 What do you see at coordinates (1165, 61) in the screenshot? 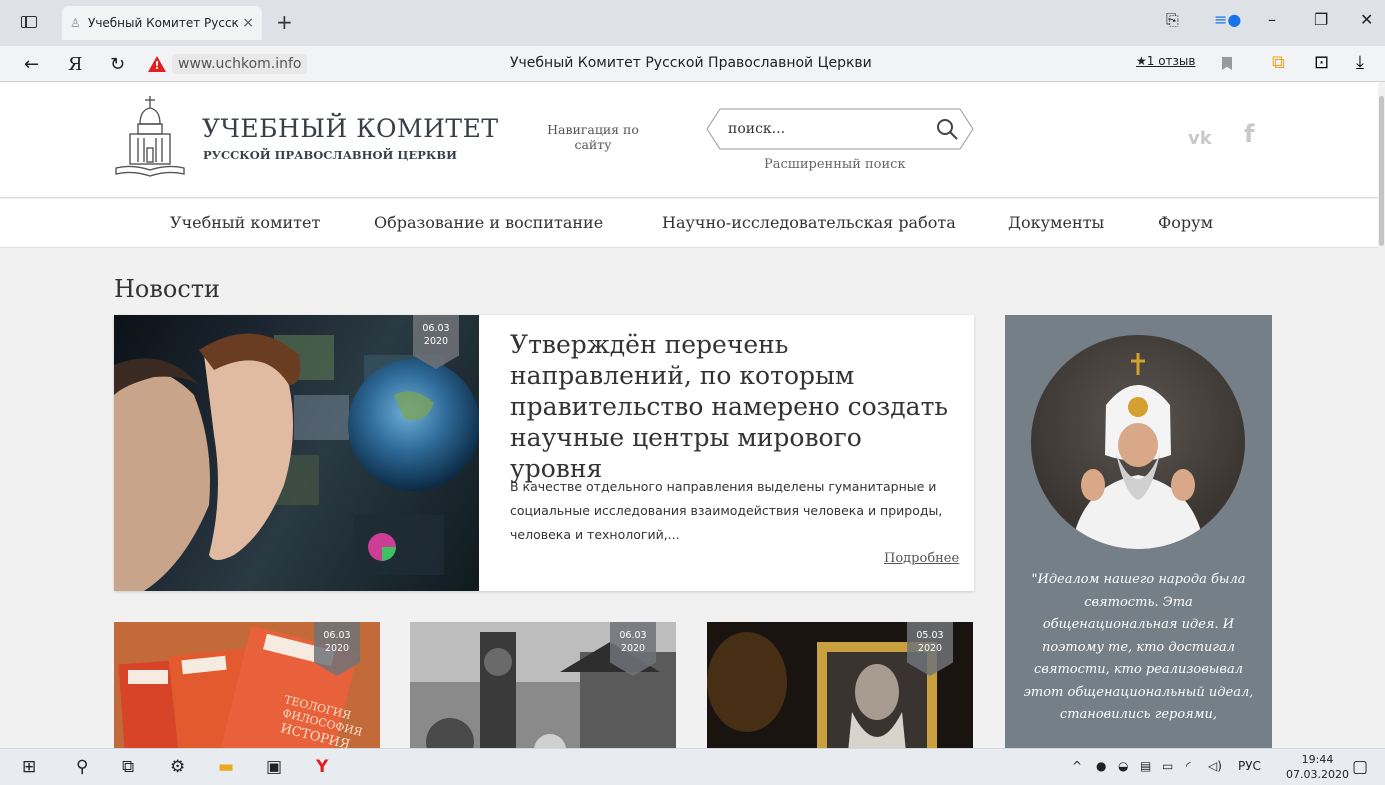
I see `reviews-link: ★1 отзыв` at bounding box center [1165, 61].